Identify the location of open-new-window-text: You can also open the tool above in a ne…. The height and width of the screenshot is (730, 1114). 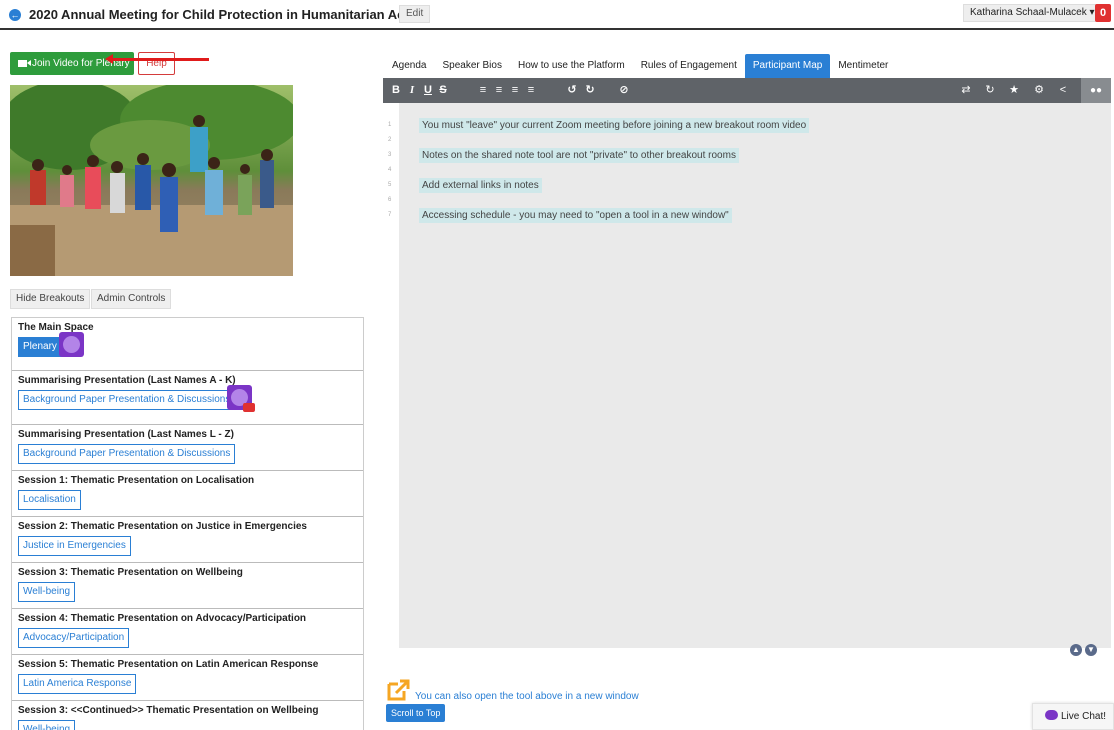
(527, 696).